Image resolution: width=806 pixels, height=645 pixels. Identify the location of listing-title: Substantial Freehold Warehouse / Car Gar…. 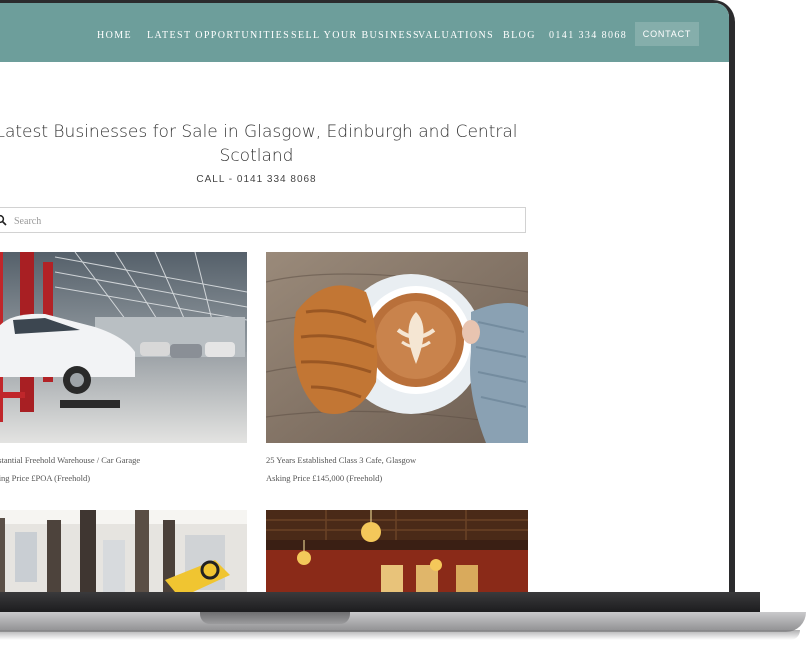
(70, 460).